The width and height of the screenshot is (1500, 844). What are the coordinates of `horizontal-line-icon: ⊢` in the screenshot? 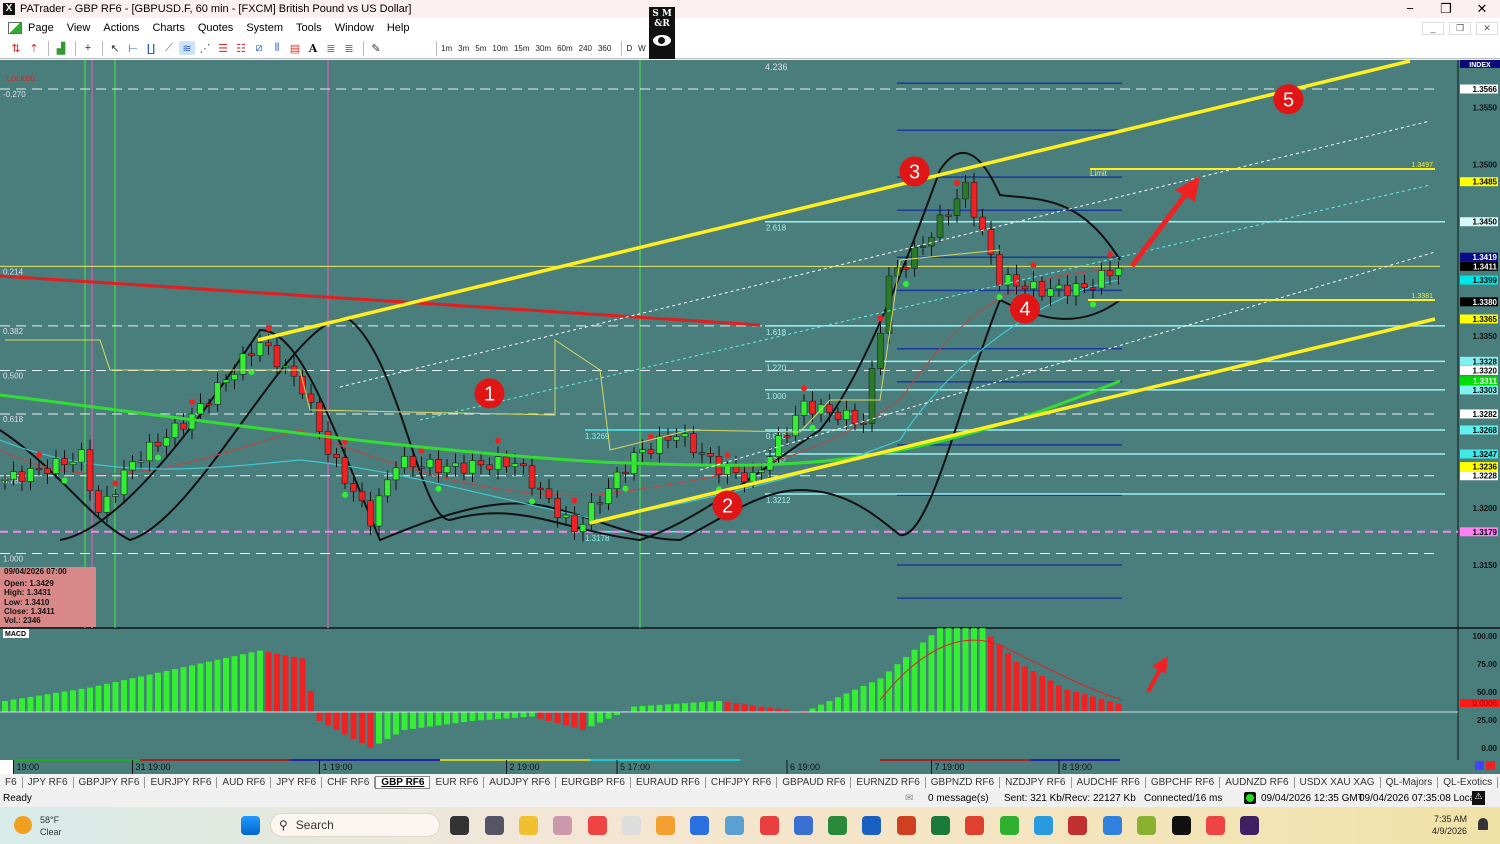 It's located at (133, 48).